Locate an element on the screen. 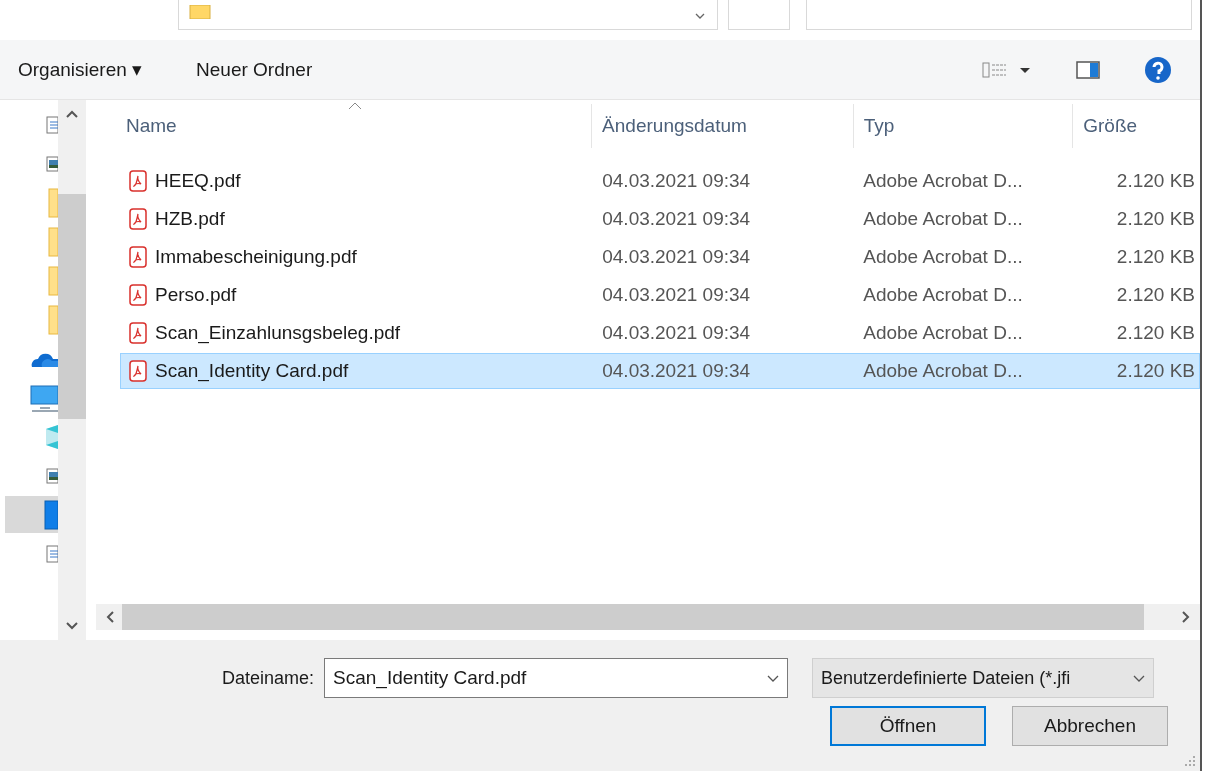 The image size is (1210, 771). open-button: Öffnen is located at coordinates (908, 726).